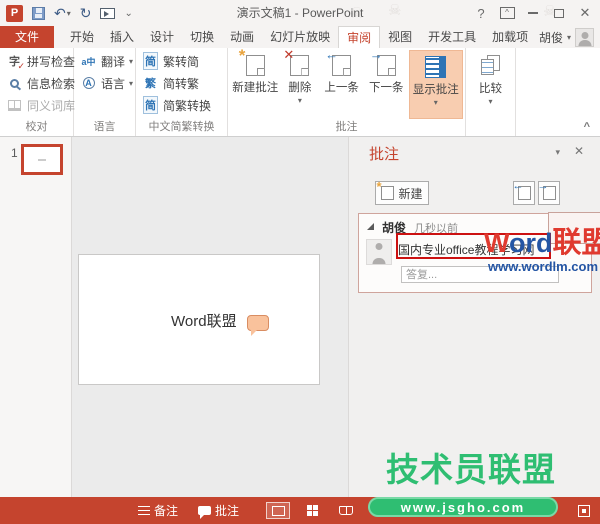  Describe the element at coordinates (17, 63) in the screenshot. I see `spell-check-icon: 字 ✓` at that location.